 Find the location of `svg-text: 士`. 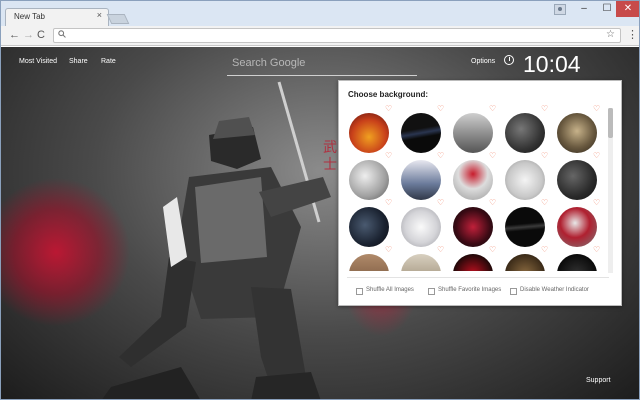

svg-text: 士 is located at coordinates (330, 165).